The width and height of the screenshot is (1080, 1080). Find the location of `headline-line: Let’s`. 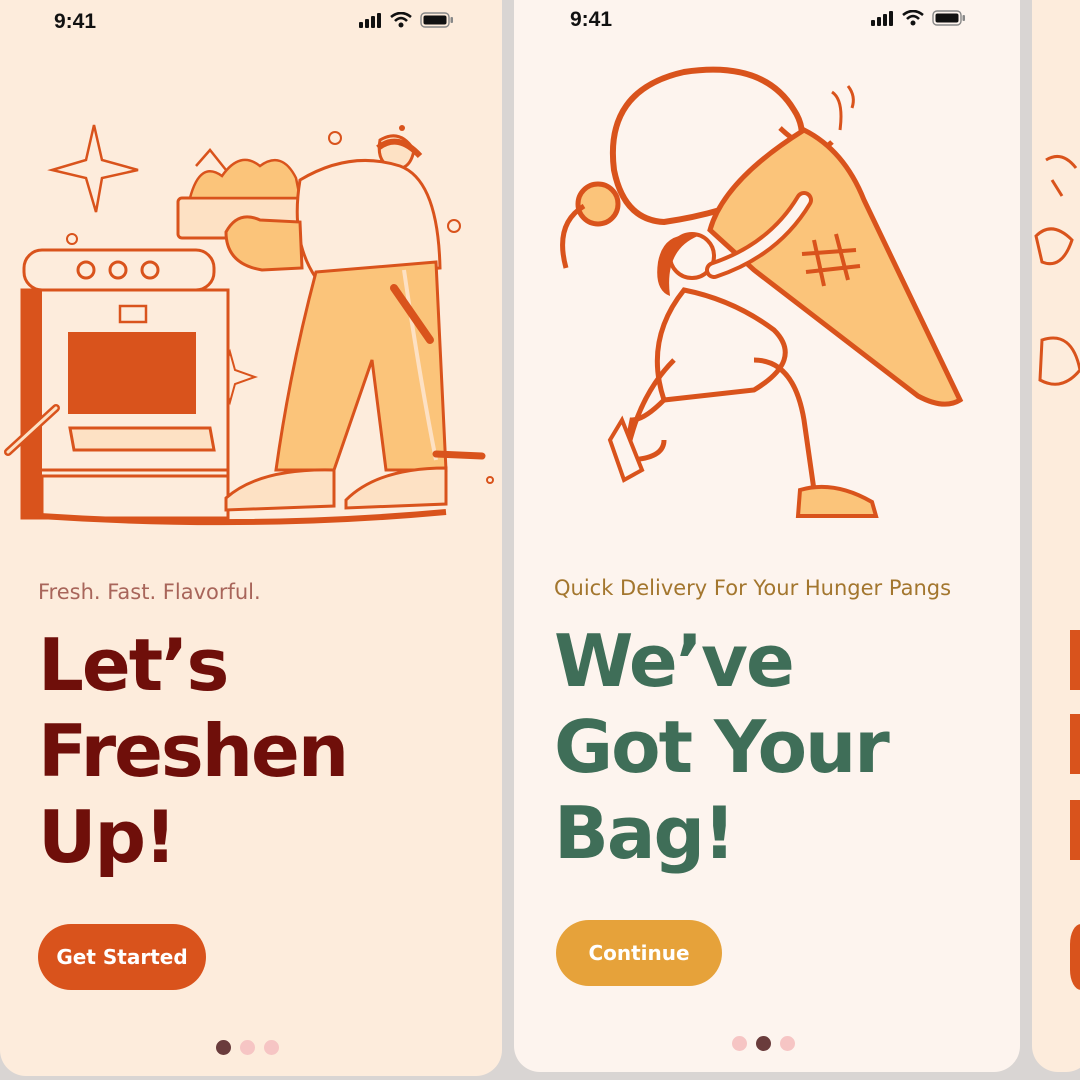

headline-line: Let’s is located at coordinates (133, 665).